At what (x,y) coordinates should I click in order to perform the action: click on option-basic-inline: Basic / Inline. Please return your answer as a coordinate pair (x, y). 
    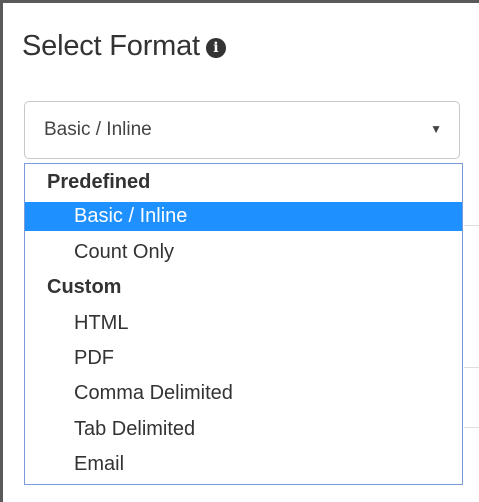
    Looking at the image, I should click on (243, 216).